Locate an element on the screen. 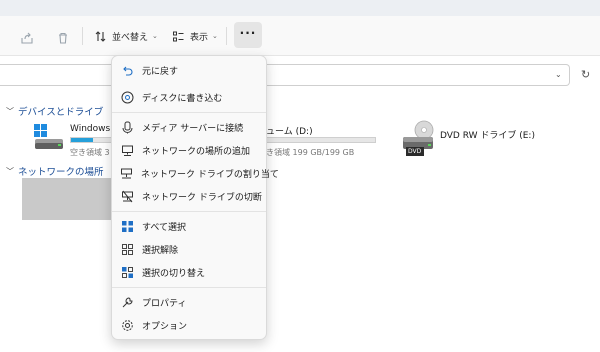 The width and height of the screenshot is (600, 352). menu-item-select-all: すべて選択 is located at coordinates (189, 226).